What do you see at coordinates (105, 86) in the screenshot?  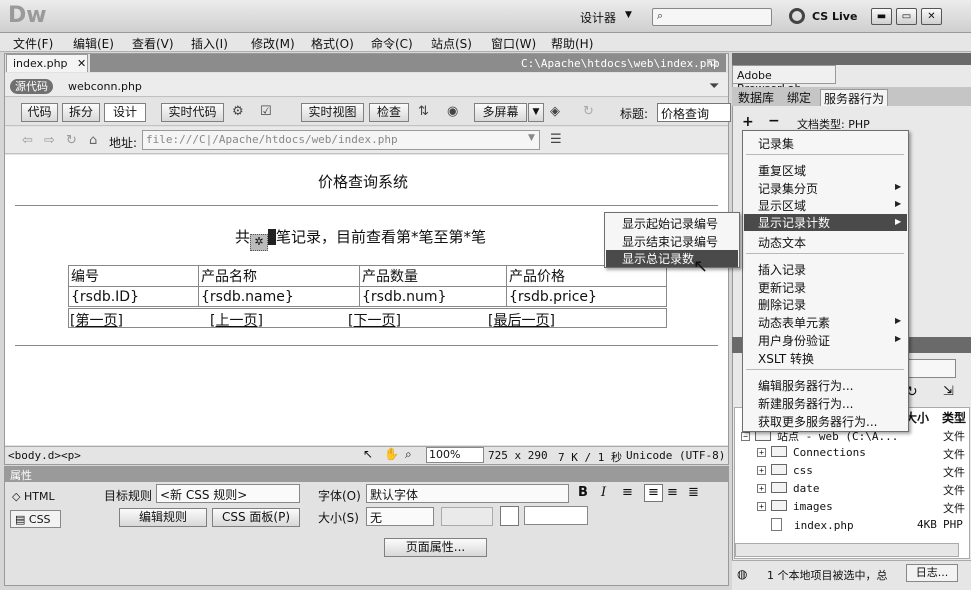 I see `related-file-webconn: webconn.php` at bounding box center [105, 86].